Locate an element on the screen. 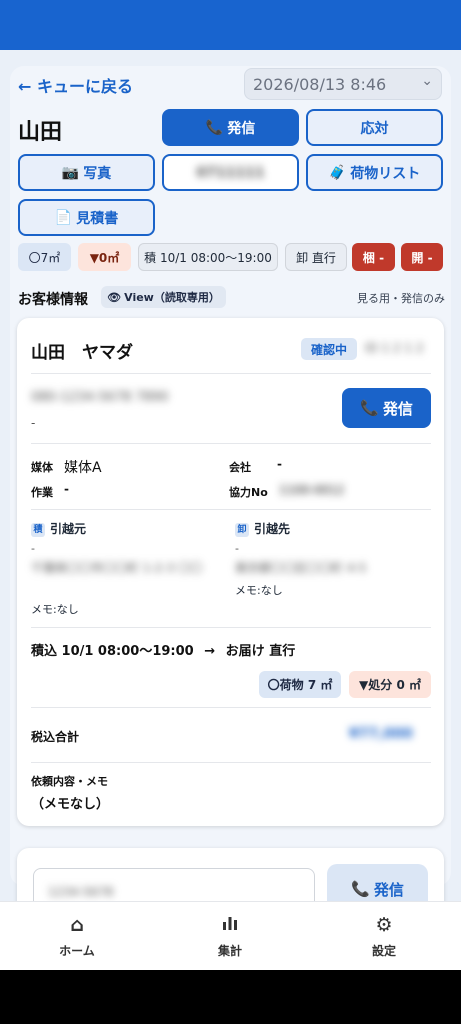  view-only-note: 見る用・発信のみ is located at coordinates (401, 298).